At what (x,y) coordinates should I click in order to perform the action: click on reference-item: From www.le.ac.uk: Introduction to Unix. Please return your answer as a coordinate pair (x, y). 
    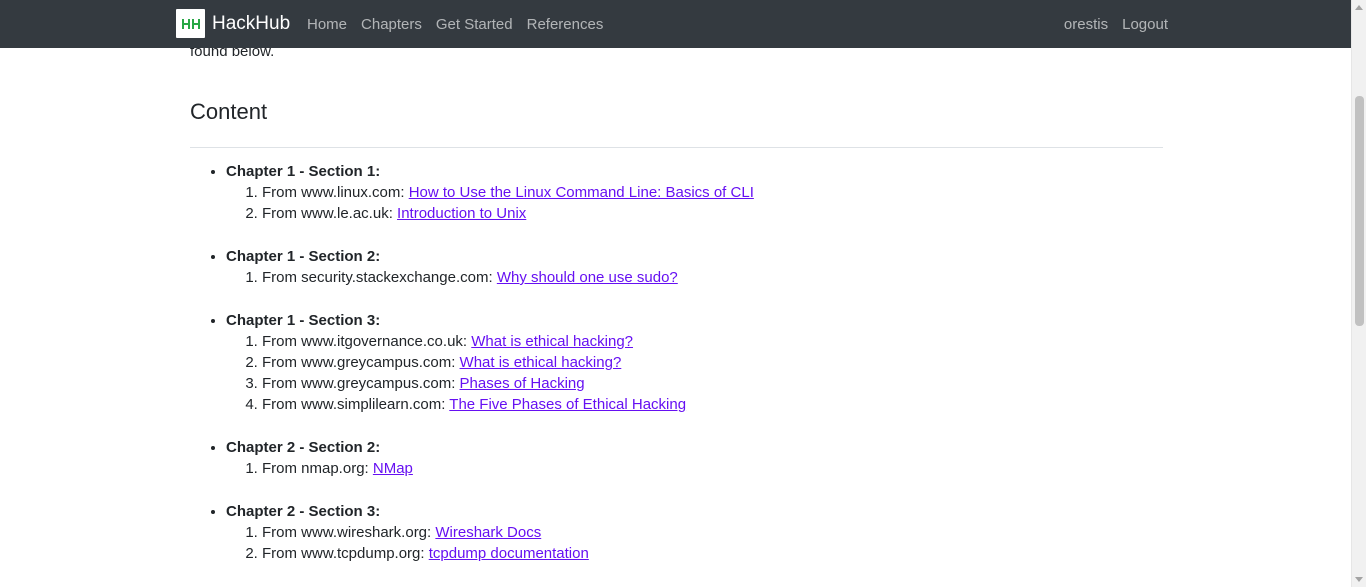
    Looking at the image, I should click on (508, 213).